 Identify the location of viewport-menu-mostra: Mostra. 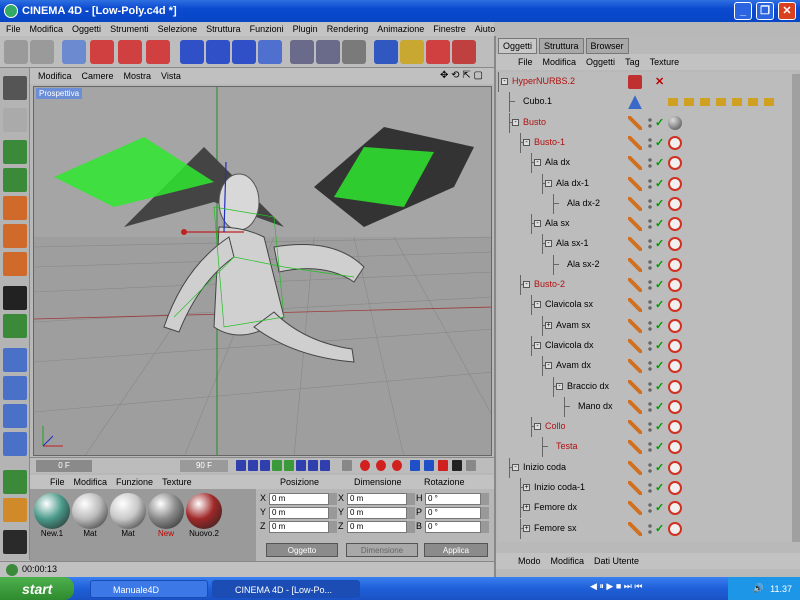
(138, 76).